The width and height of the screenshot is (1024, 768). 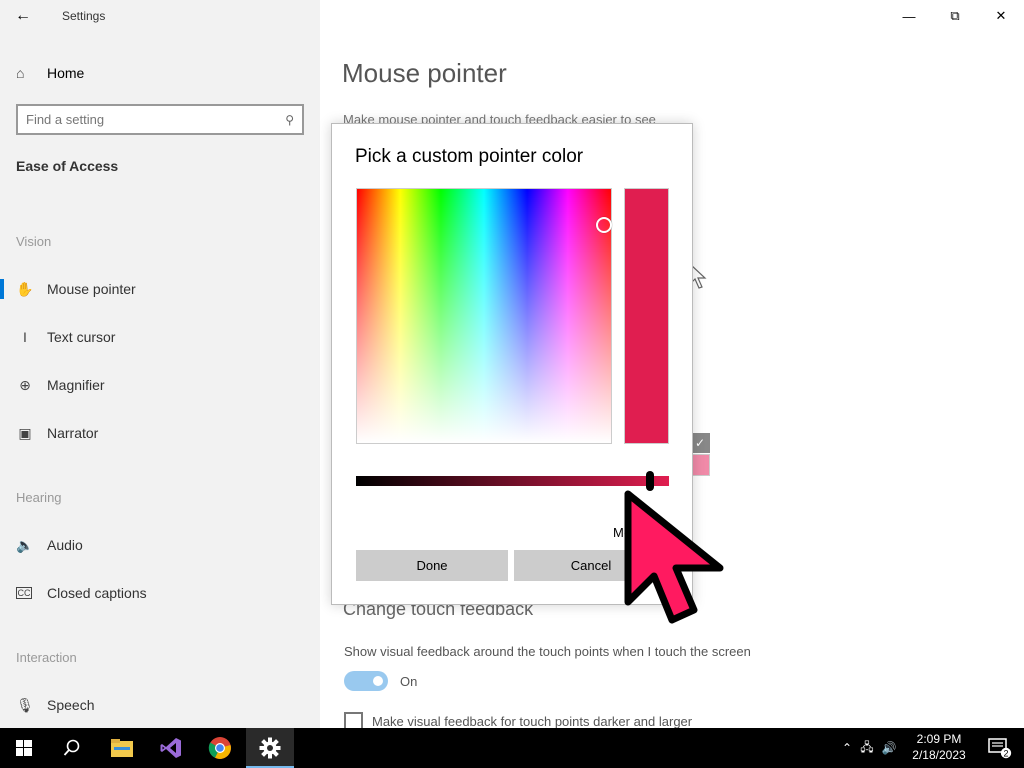 I want to click on toggle-state-label: On, so click(x=409, y=681).